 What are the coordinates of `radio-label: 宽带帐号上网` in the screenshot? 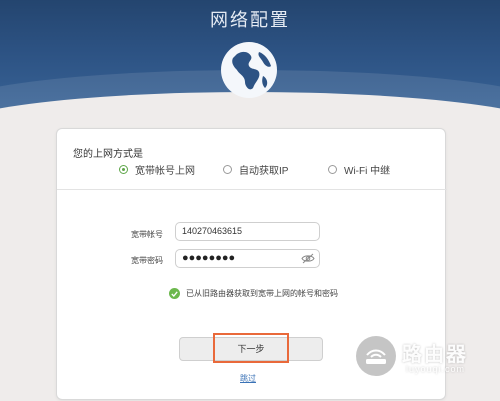 It's located at (165, 171).